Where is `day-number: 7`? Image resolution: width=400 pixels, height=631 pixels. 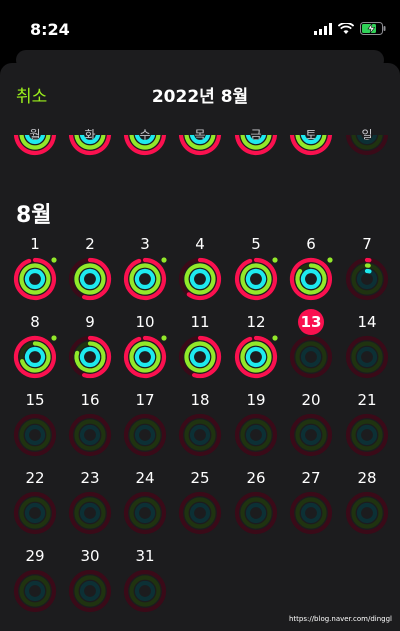
day-number: 7 is located at coordinates (367, 244).